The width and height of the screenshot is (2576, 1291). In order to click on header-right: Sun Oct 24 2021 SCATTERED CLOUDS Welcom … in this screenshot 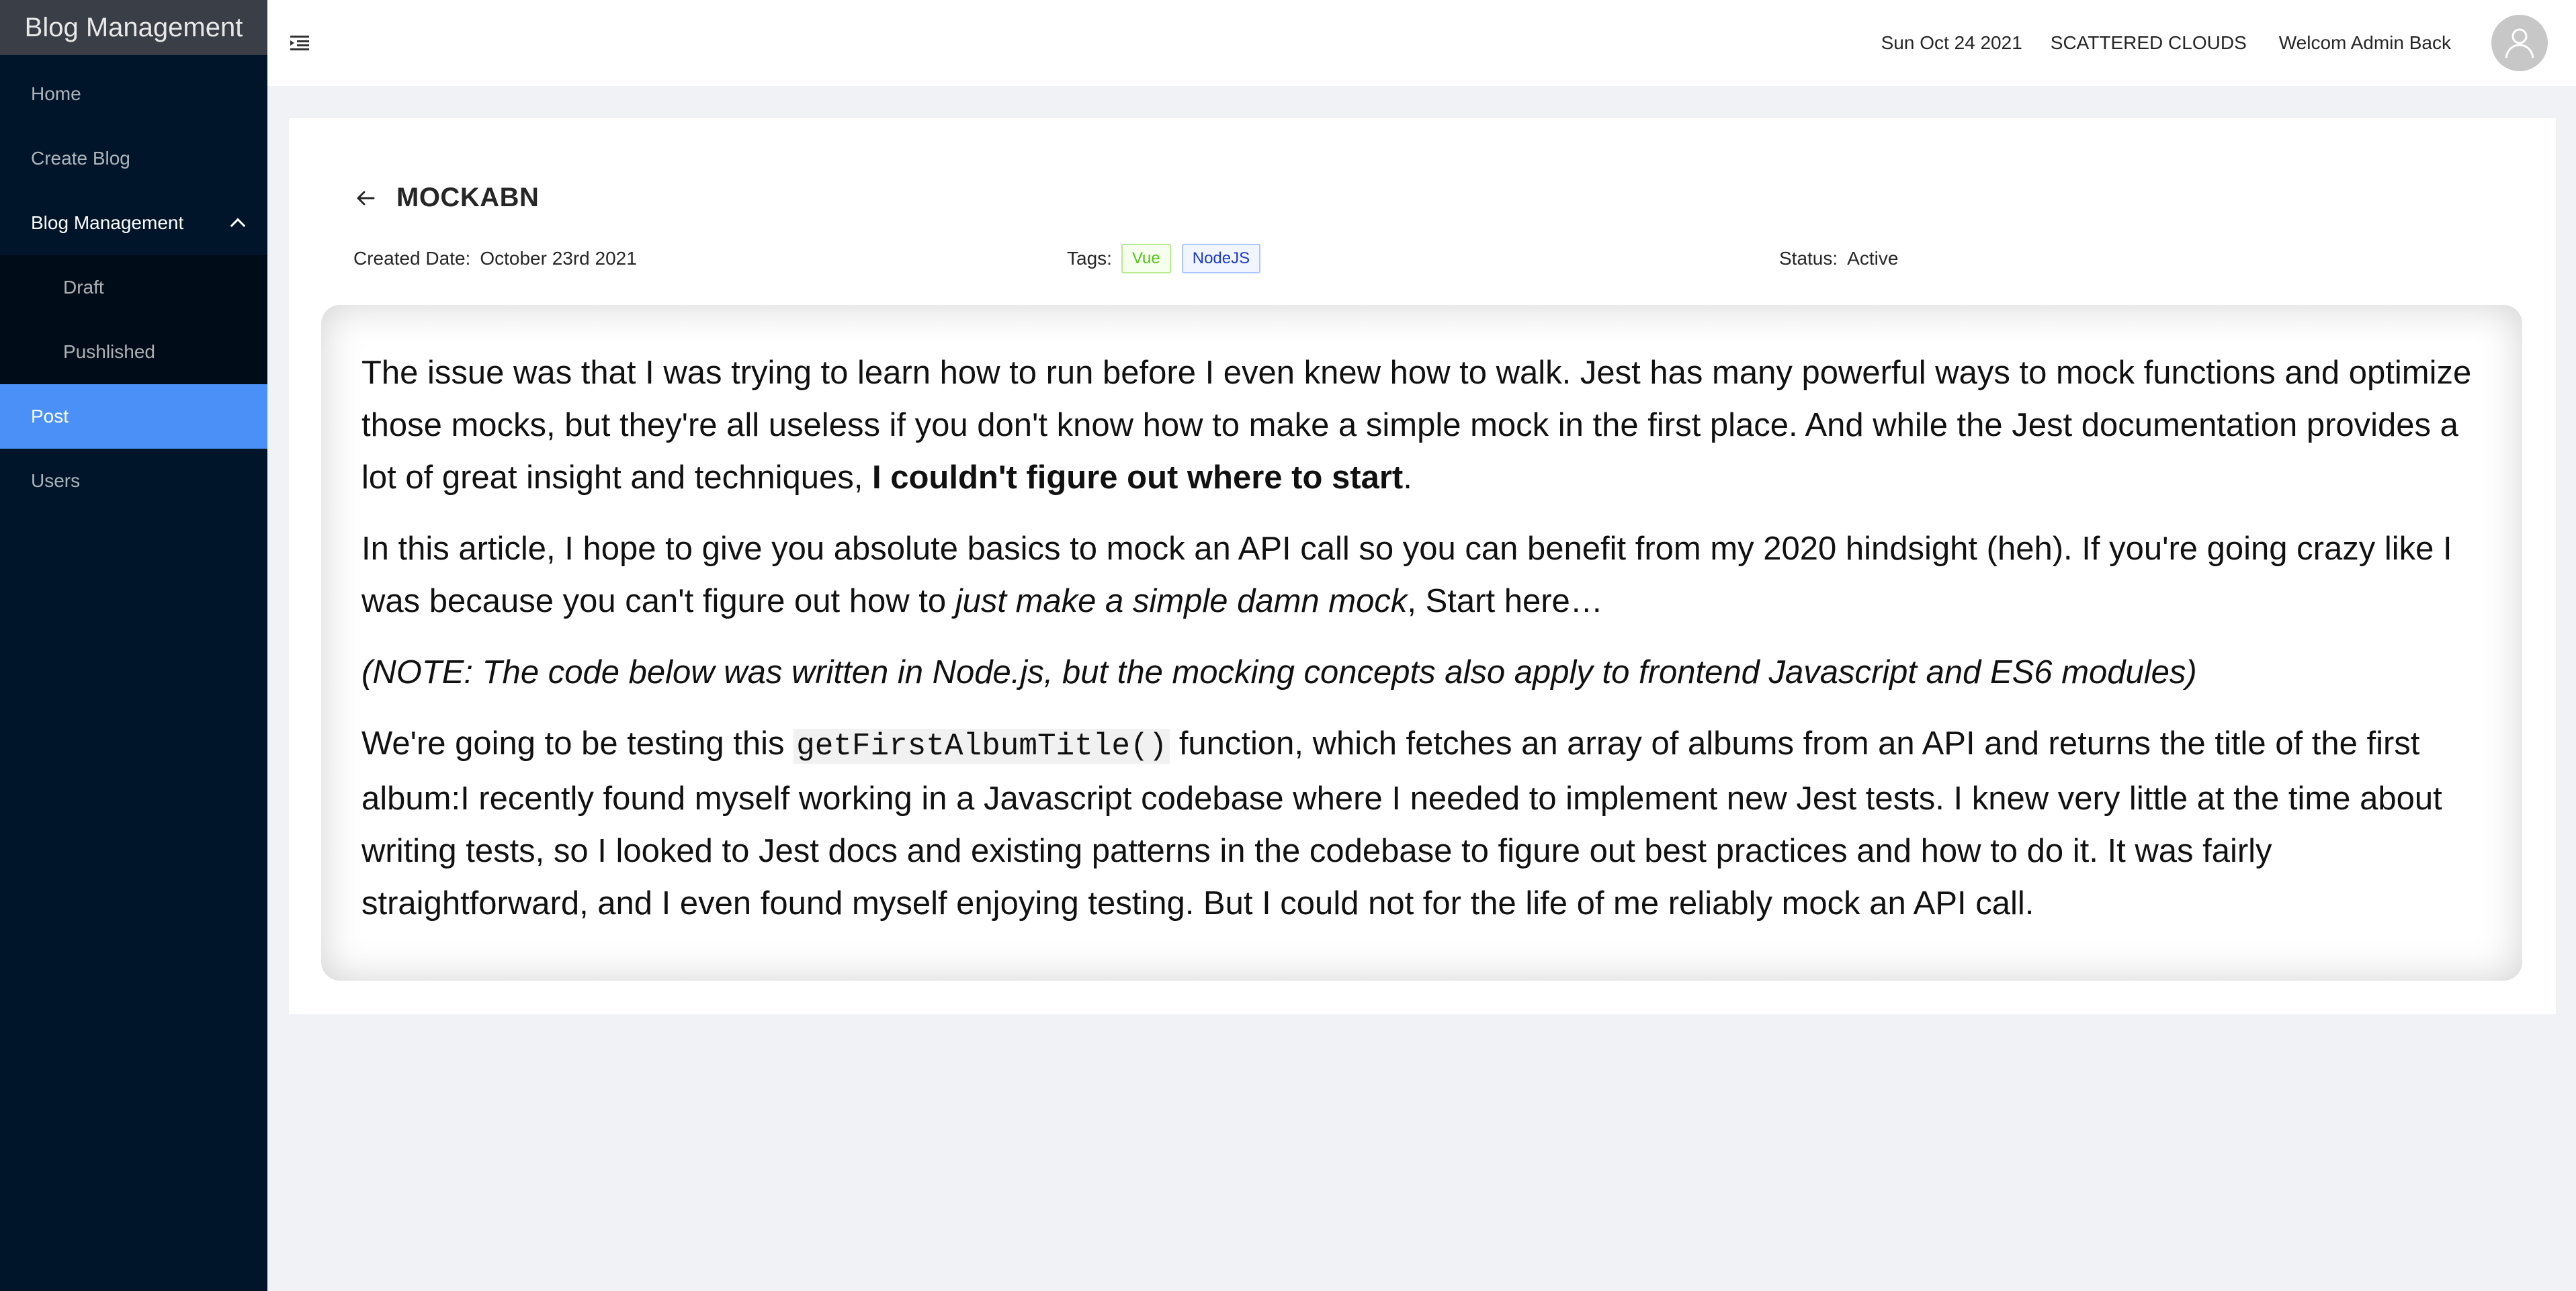, I will do `click(2214, 43)`.